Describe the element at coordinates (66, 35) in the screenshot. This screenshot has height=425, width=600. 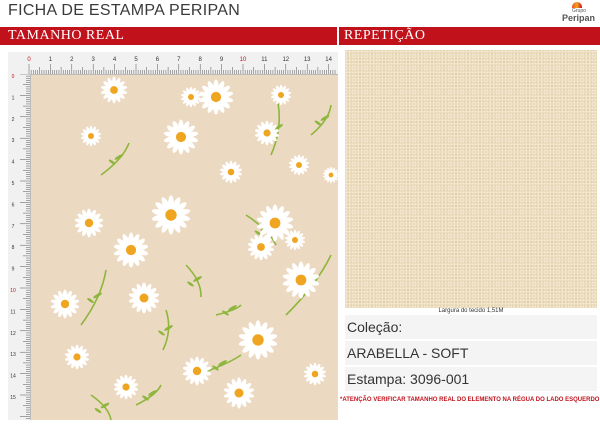
I see `section-title-real-size: TAMANHO REAL` at that location.